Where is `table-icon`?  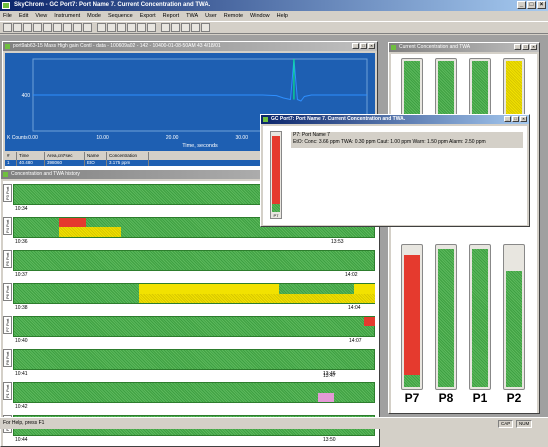
table-icon is located at coordinates (205, 27).